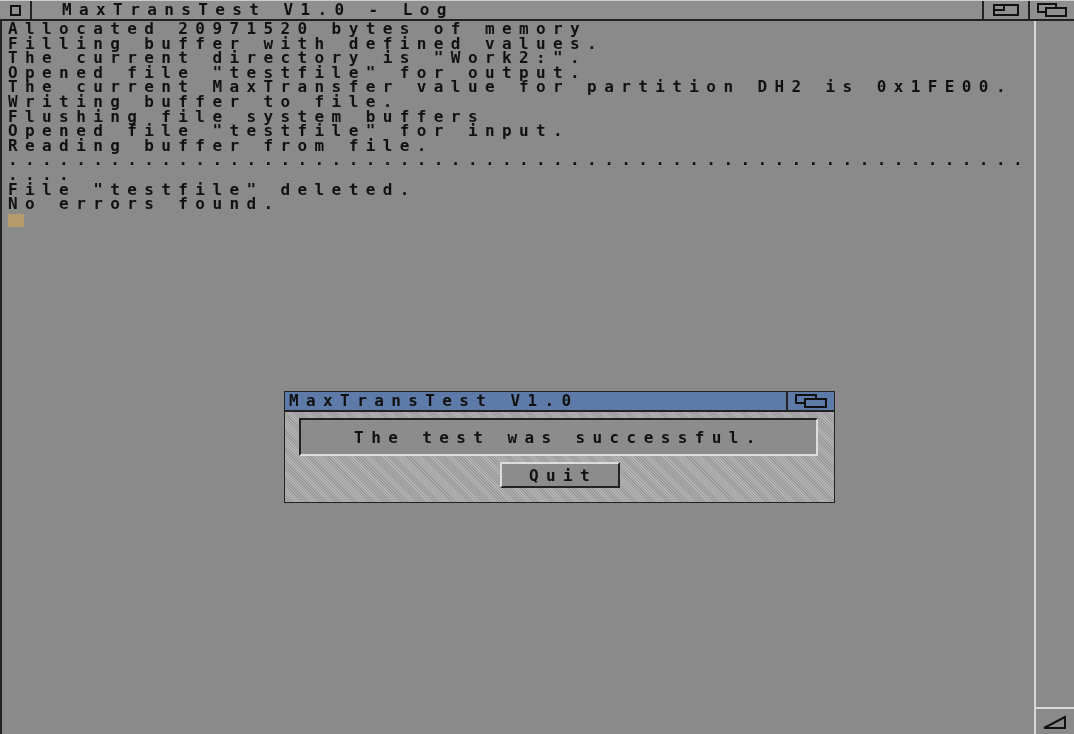 The image size is (1074, 734). I want to click on resize-icon, so click(1055, 722).